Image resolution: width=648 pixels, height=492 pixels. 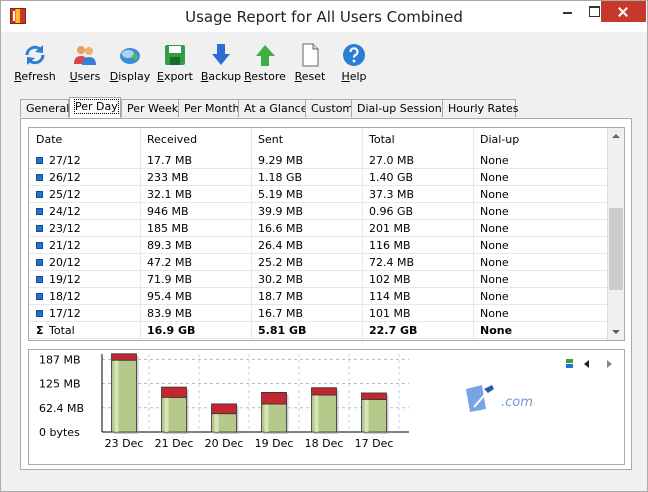 I want to click on export-button: Export, so click(x=175, y=65).